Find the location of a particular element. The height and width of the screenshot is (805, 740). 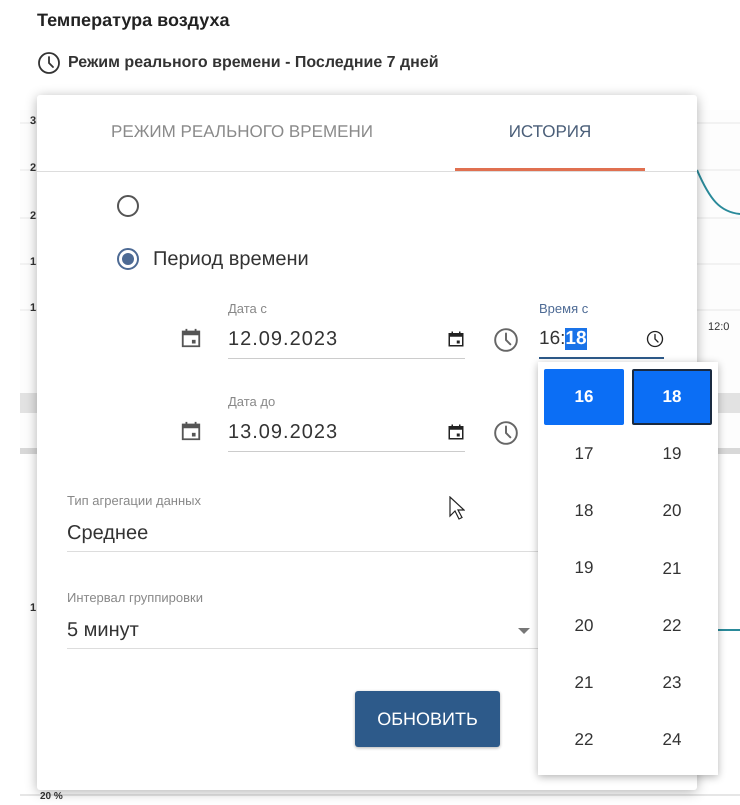

date-value: 12.09.2023 is located at coordinates (283, 339).